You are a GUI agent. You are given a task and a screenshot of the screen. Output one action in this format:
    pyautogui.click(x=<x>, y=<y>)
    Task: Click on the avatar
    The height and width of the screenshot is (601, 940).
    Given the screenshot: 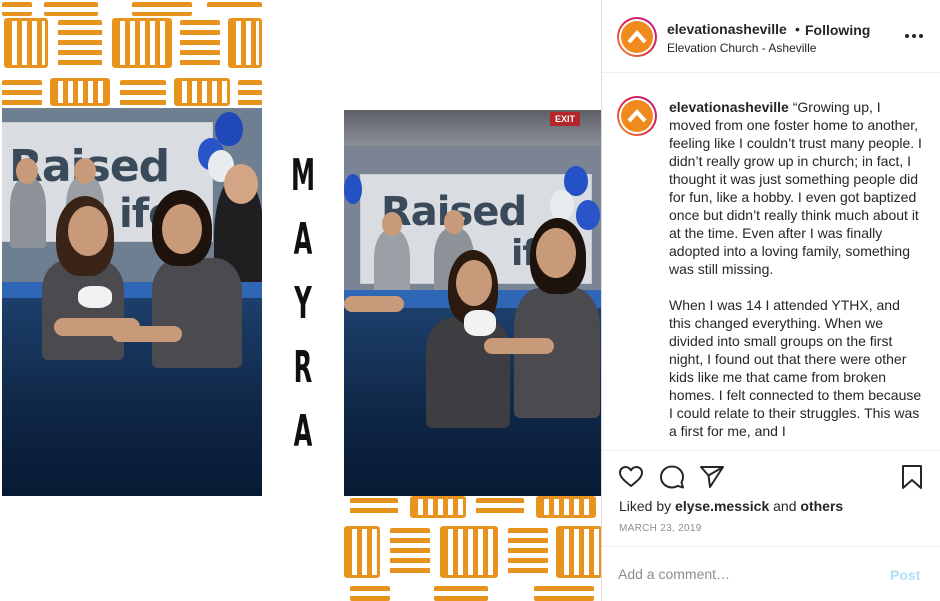 What is the action you would take?
    pyautogui.click(x=637, y=37)
    